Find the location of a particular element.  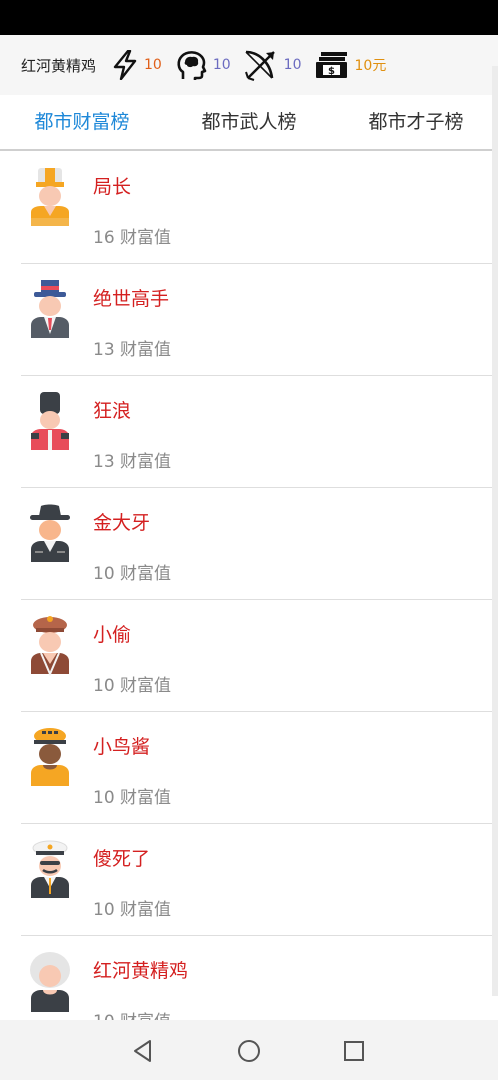

energy-stat: 10 is located at coordinates (137, 65).